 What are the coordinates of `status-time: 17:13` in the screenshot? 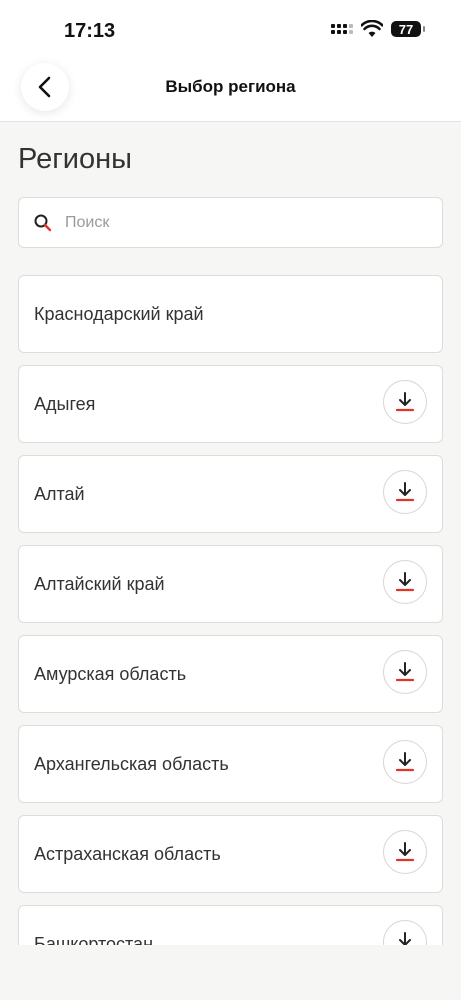 It's located at (90, 31).